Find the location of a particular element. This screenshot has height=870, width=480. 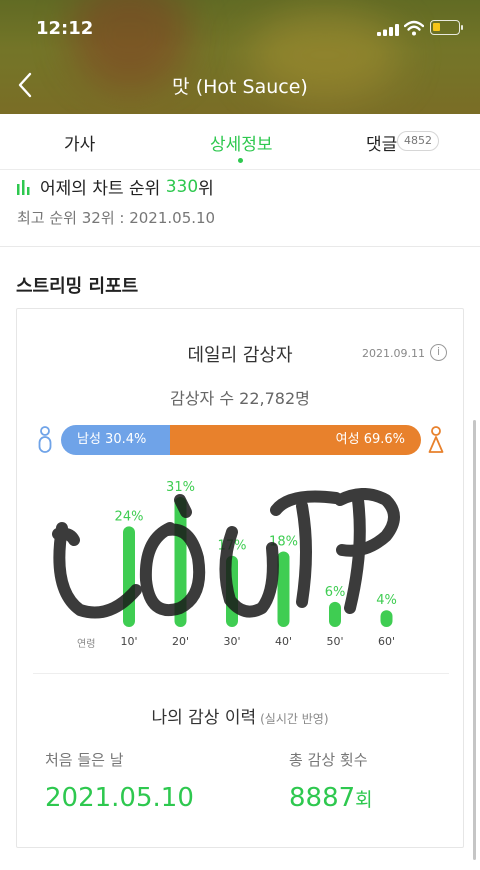

age-axis-label: 연령 is located at coordinates (86, 644).